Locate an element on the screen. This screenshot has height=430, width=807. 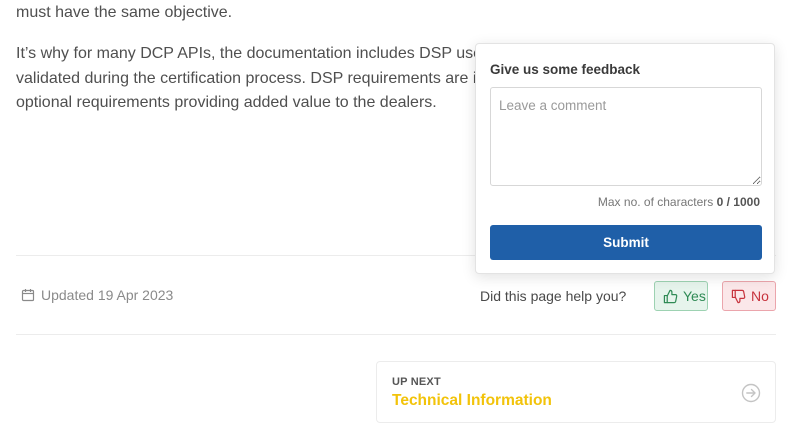
feedback-comment-input is located at coordinates (626, 136).